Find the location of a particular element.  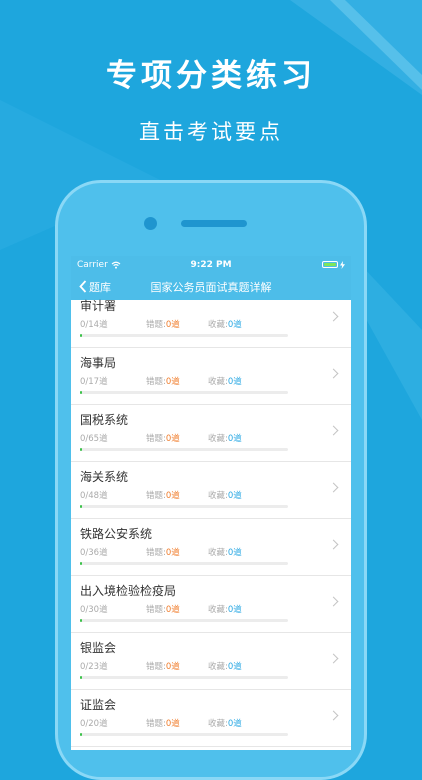

item-name: 铁路公安系统 is located at coordinates (116, 534).